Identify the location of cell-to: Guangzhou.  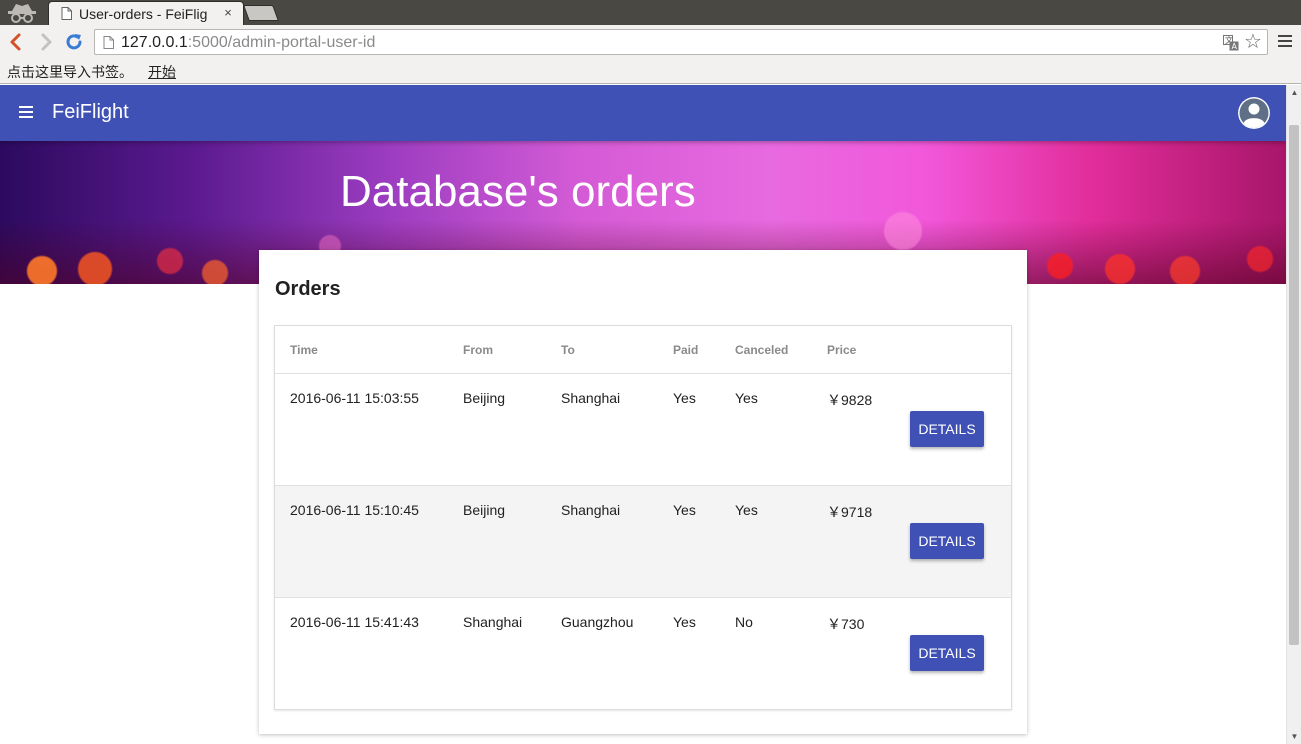
(597, 622).